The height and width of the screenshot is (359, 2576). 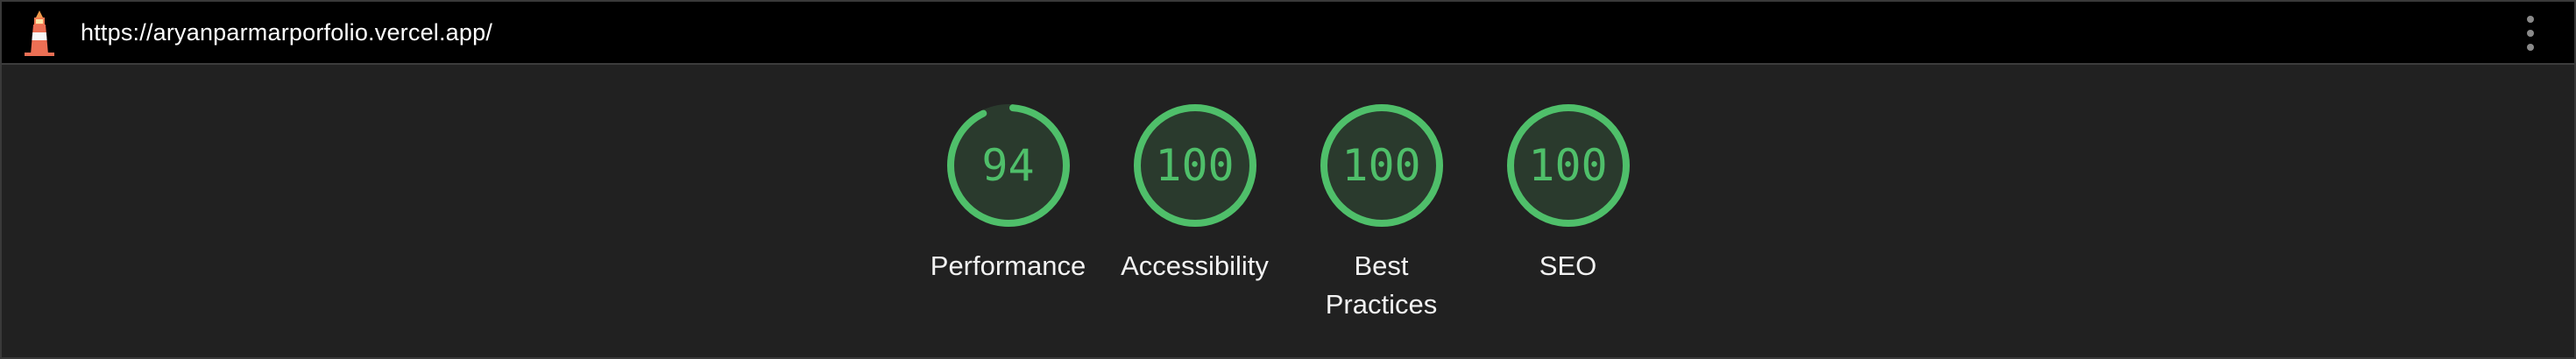 I want to click on accessibility-gauge: 100, so click(x=1195, y=166).